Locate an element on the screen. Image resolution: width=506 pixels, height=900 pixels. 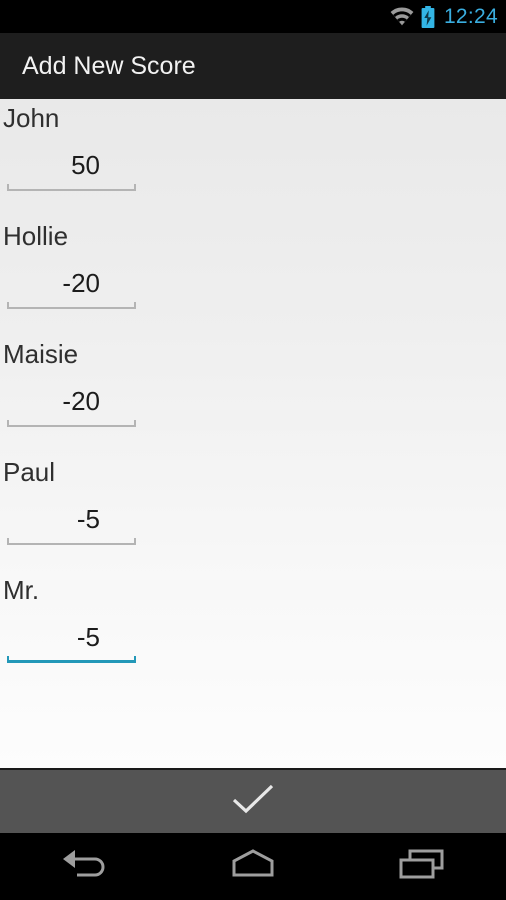
score-input-mr: -5 is located at coordinates (71, 641).